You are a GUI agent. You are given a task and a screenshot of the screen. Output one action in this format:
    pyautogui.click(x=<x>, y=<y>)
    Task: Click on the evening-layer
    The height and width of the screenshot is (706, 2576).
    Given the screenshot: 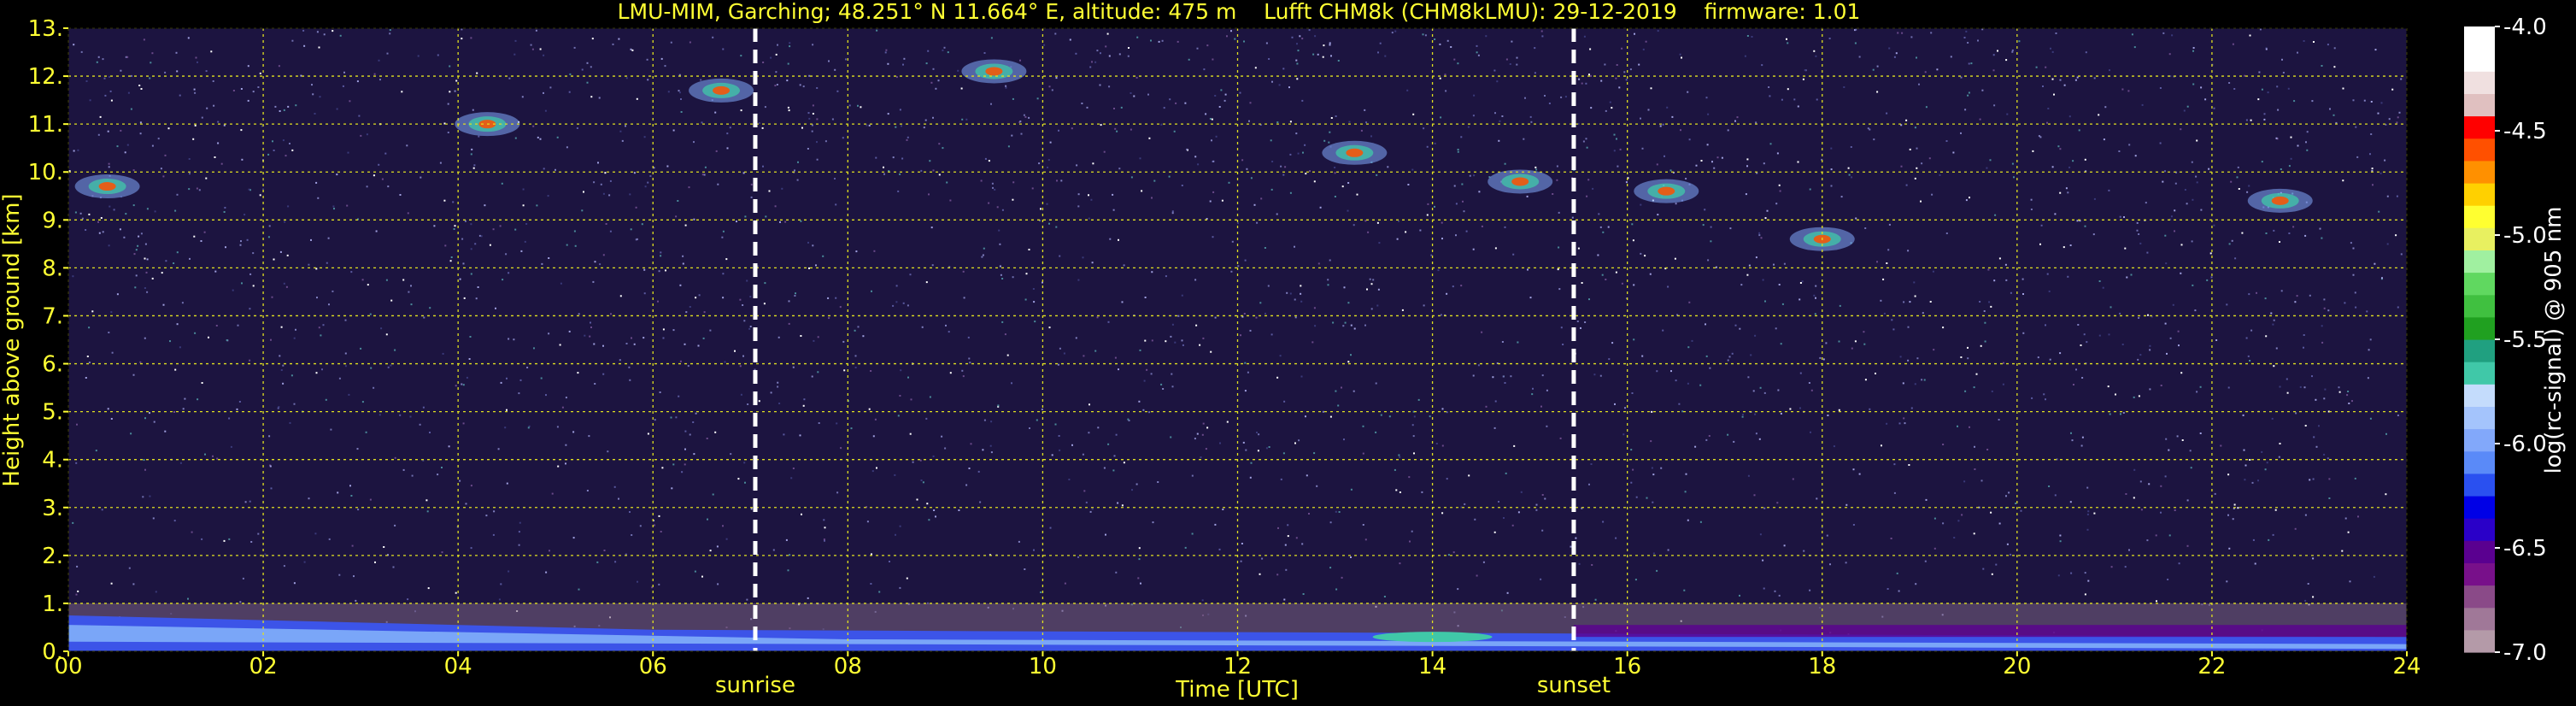 What is the action you would take?
    pyautogui.click(x=1990, y=631)
    